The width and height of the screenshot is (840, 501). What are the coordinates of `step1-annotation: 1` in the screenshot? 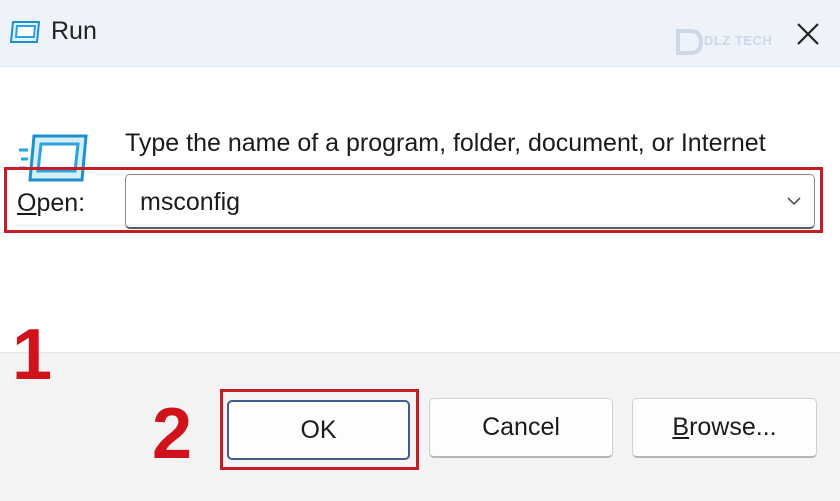 It's located at (32, 355).